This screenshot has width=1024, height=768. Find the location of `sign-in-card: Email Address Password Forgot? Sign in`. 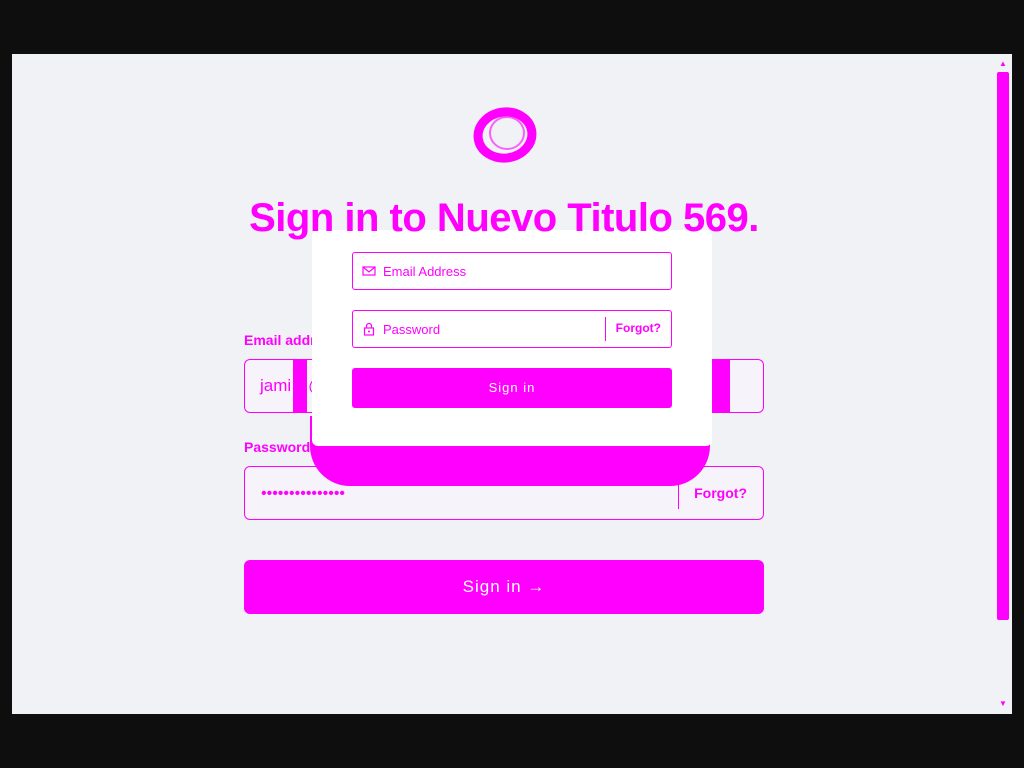

sign-in-card: Email Address Password Forgot? Sign in is located at coordinates (512, 338).